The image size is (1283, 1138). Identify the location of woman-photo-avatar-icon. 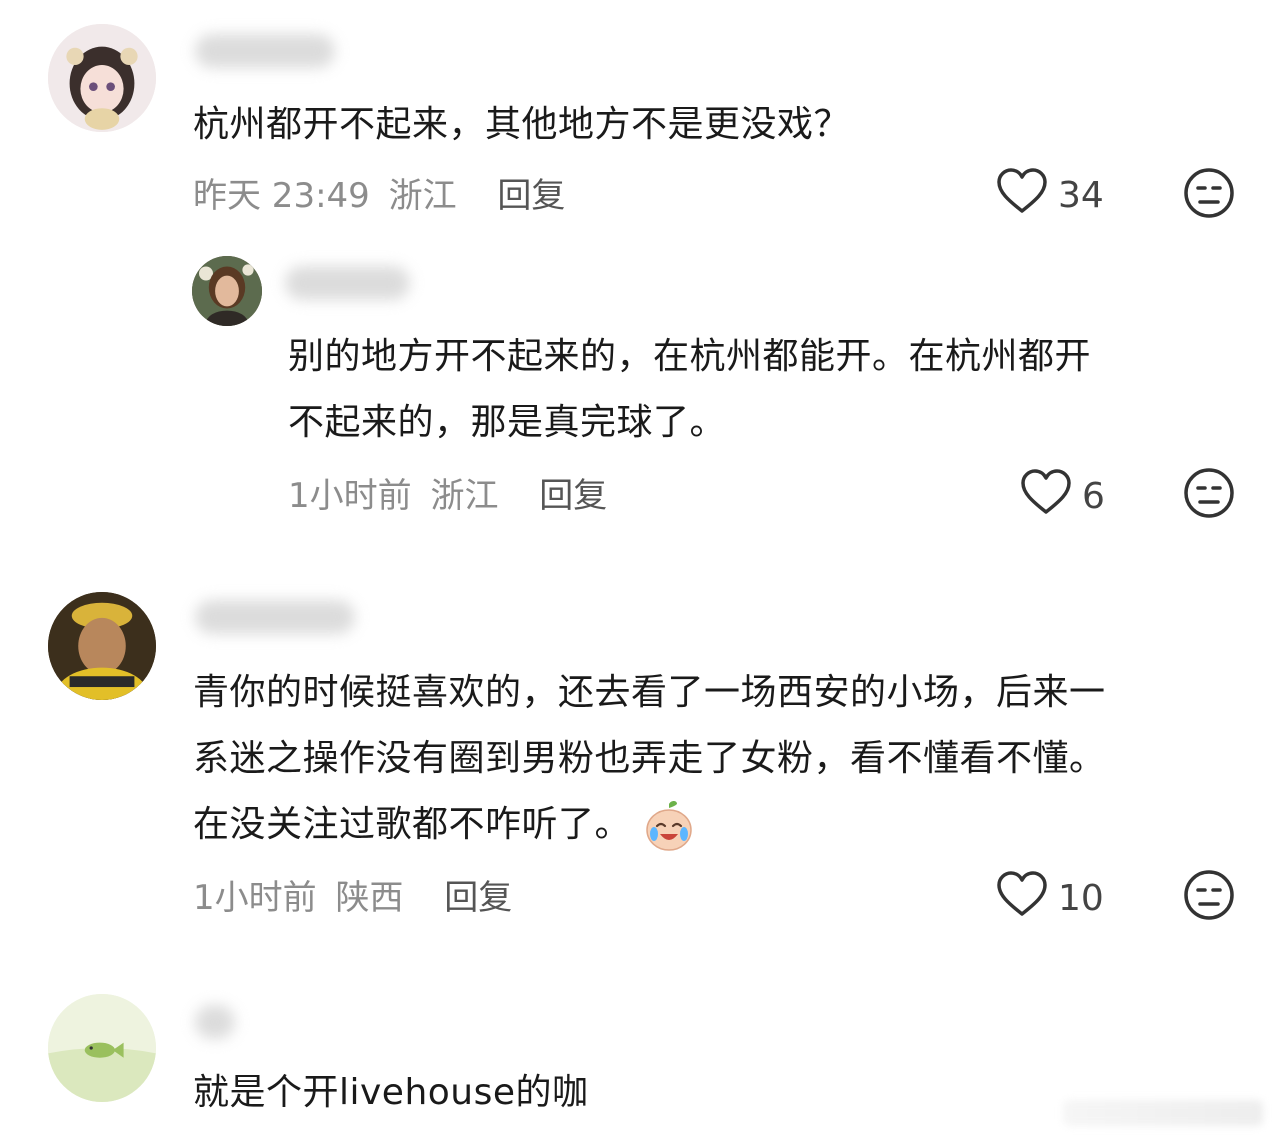
(227, 291).